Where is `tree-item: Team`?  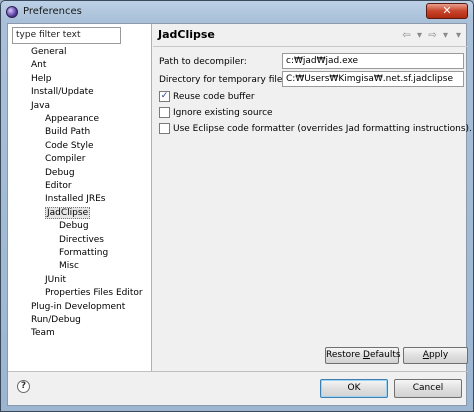
tree-item: Team is located at coordinates (43, 333).